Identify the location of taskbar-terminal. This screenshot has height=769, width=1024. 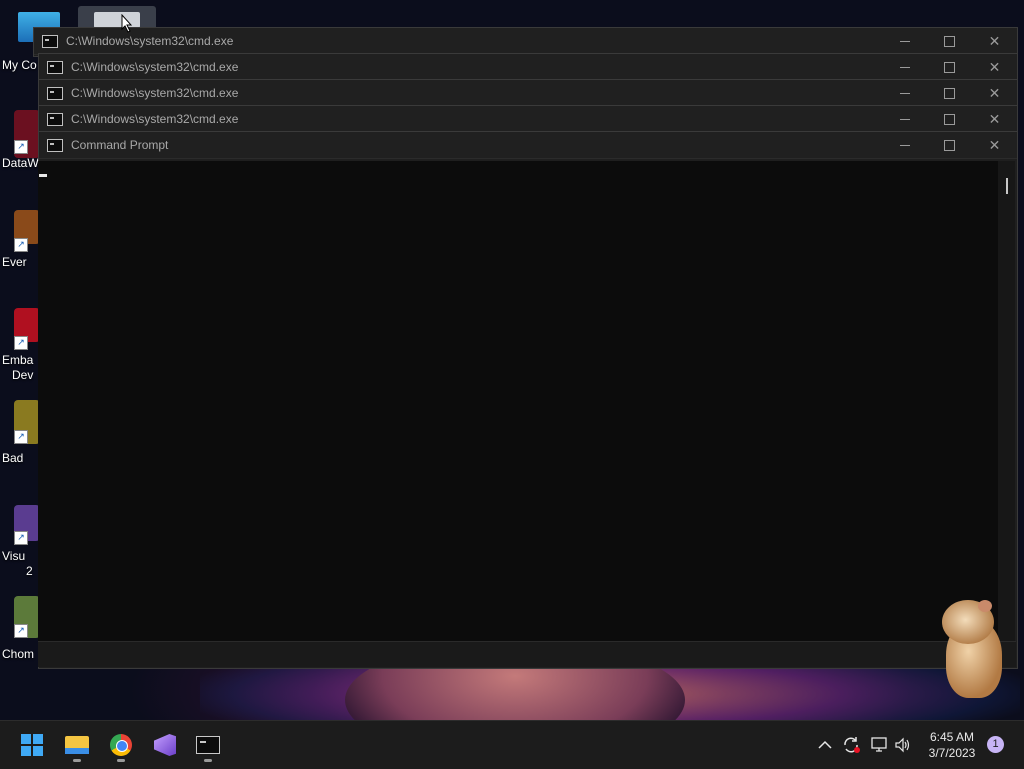
(208, 745).